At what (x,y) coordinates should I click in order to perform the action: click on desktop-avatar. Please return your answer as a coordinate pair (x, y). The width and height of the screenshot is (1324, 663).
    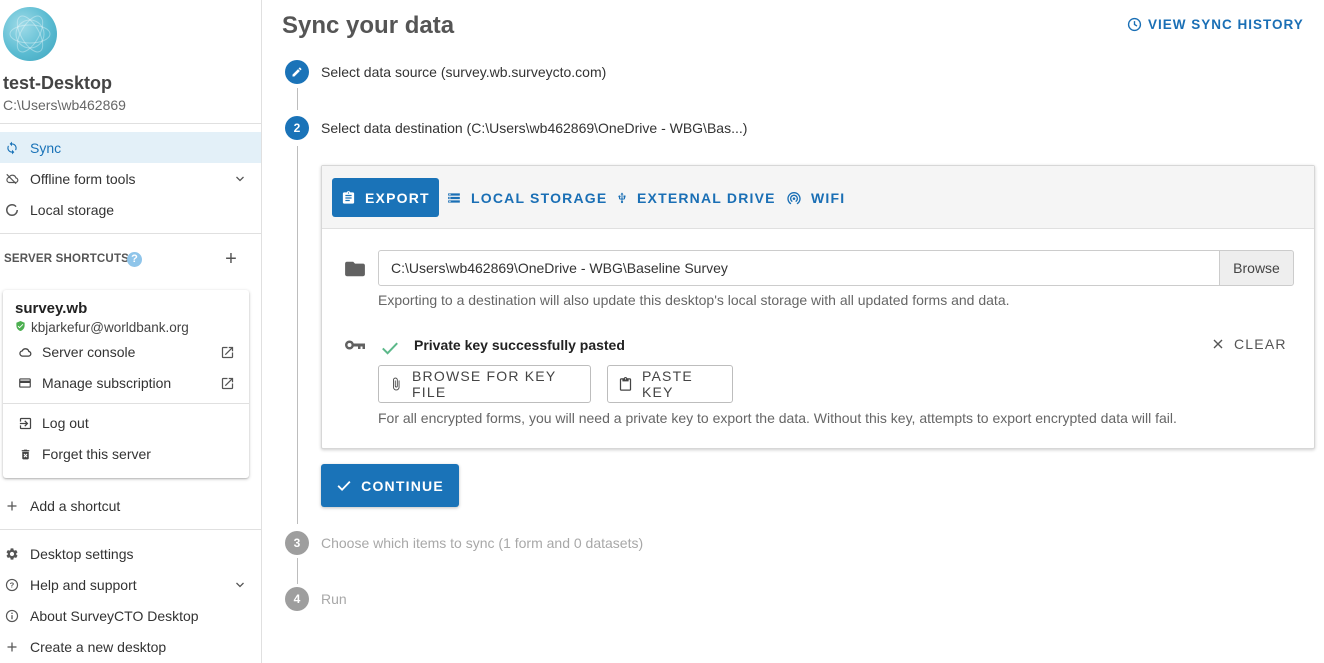
    Looking at the image, I should click on (30, 34).